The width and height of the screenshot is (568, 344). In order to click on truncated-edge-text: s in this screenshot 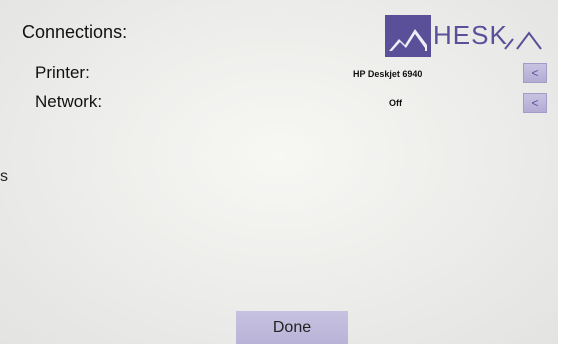, I will do `click(4, 176)`.